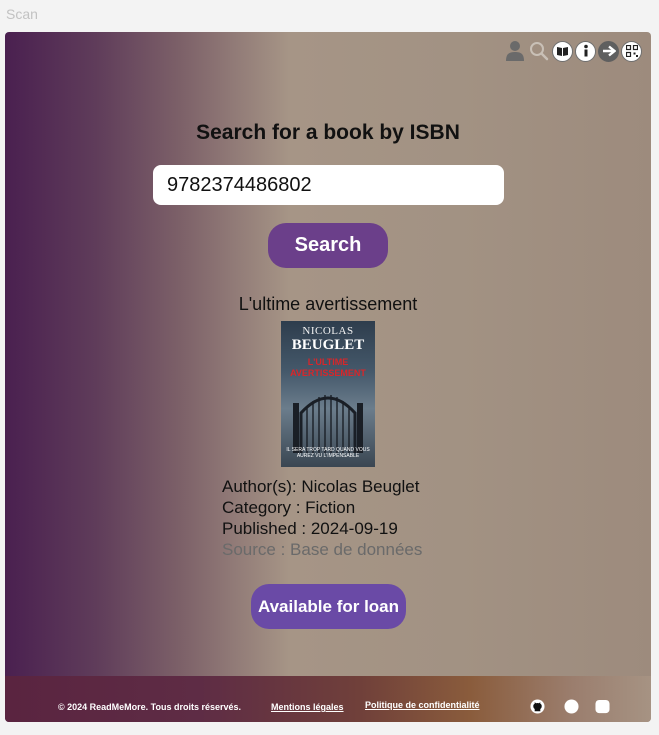 The width and height of the screenshot is (659, 735). I want to click on circle-icon, so click(571, 706).